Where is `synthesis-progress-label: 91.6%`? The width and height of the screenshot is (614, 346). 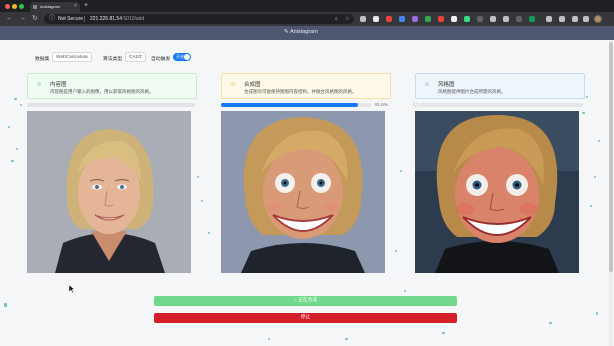
synthesis-progress-label: 91.6% is located at coordinates (381, 104).